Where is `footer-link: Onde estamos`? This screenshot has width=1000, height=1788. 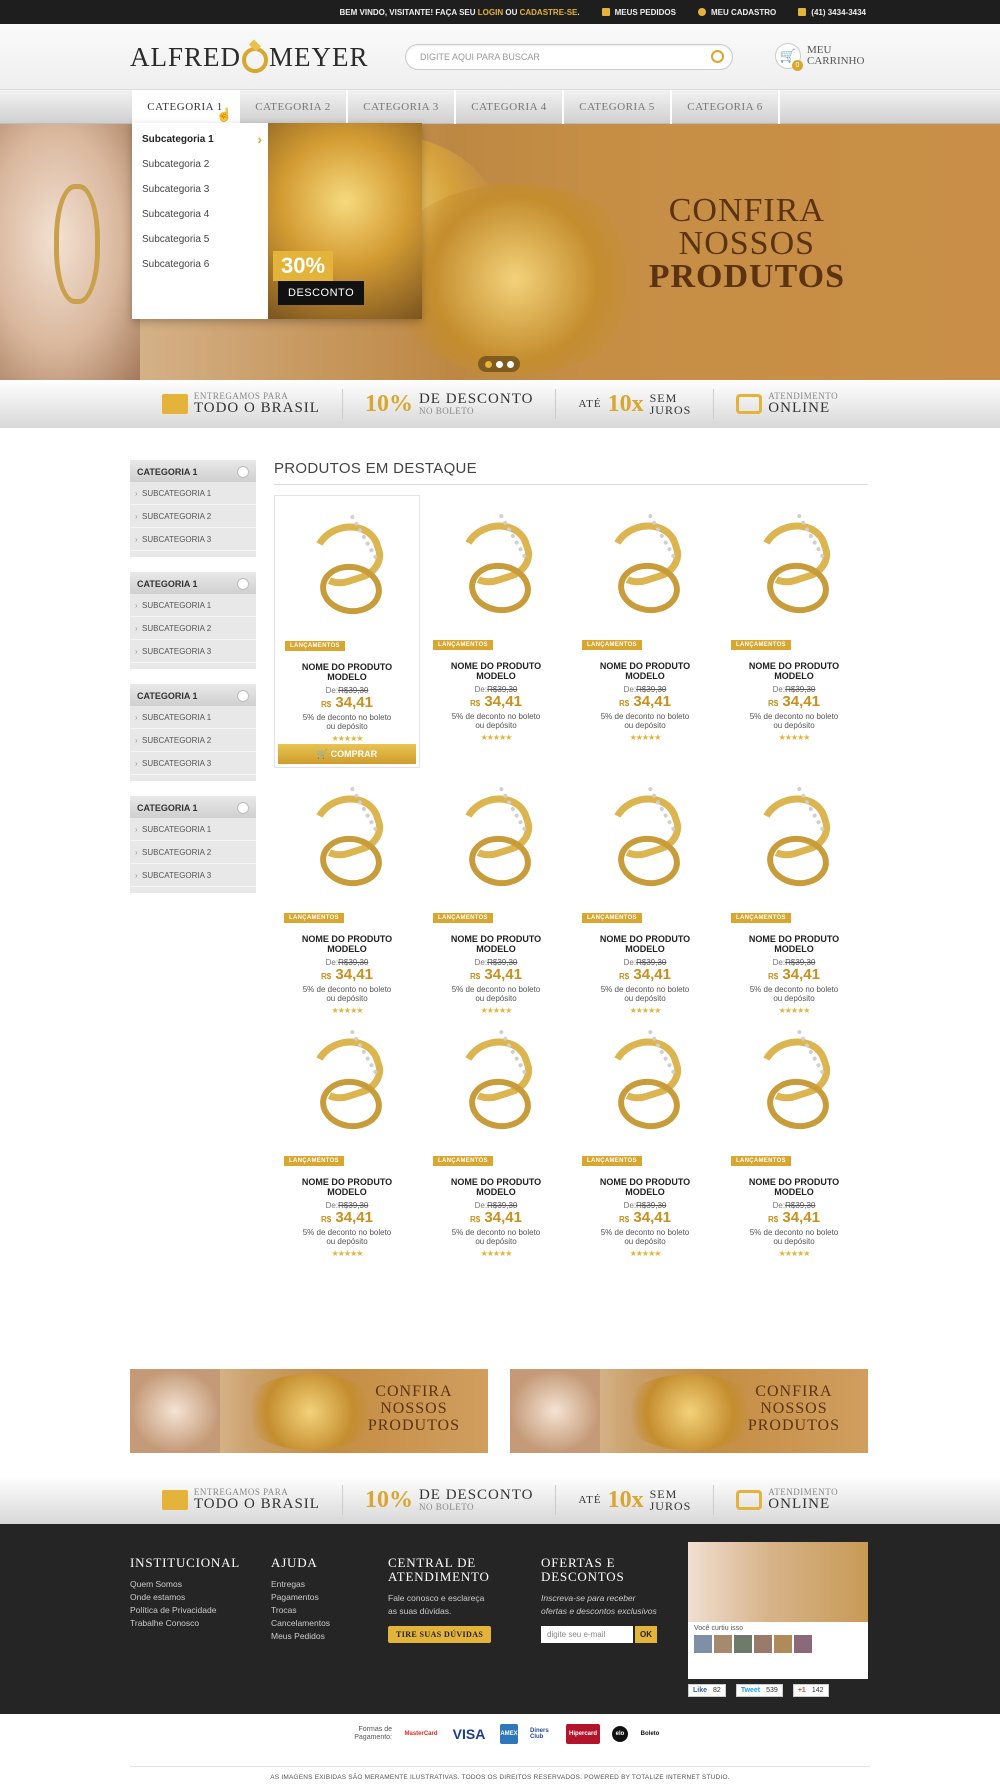 footer-link: Onde estamos is located at coordinates (185, 1597).